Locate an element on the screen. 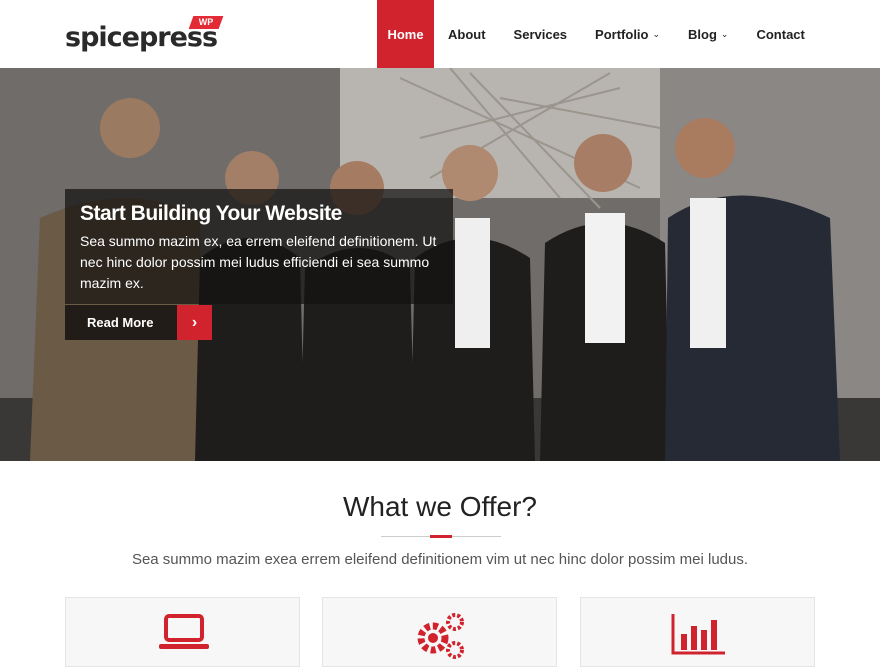  nav-label: Services is located at coordinates (540, 34).